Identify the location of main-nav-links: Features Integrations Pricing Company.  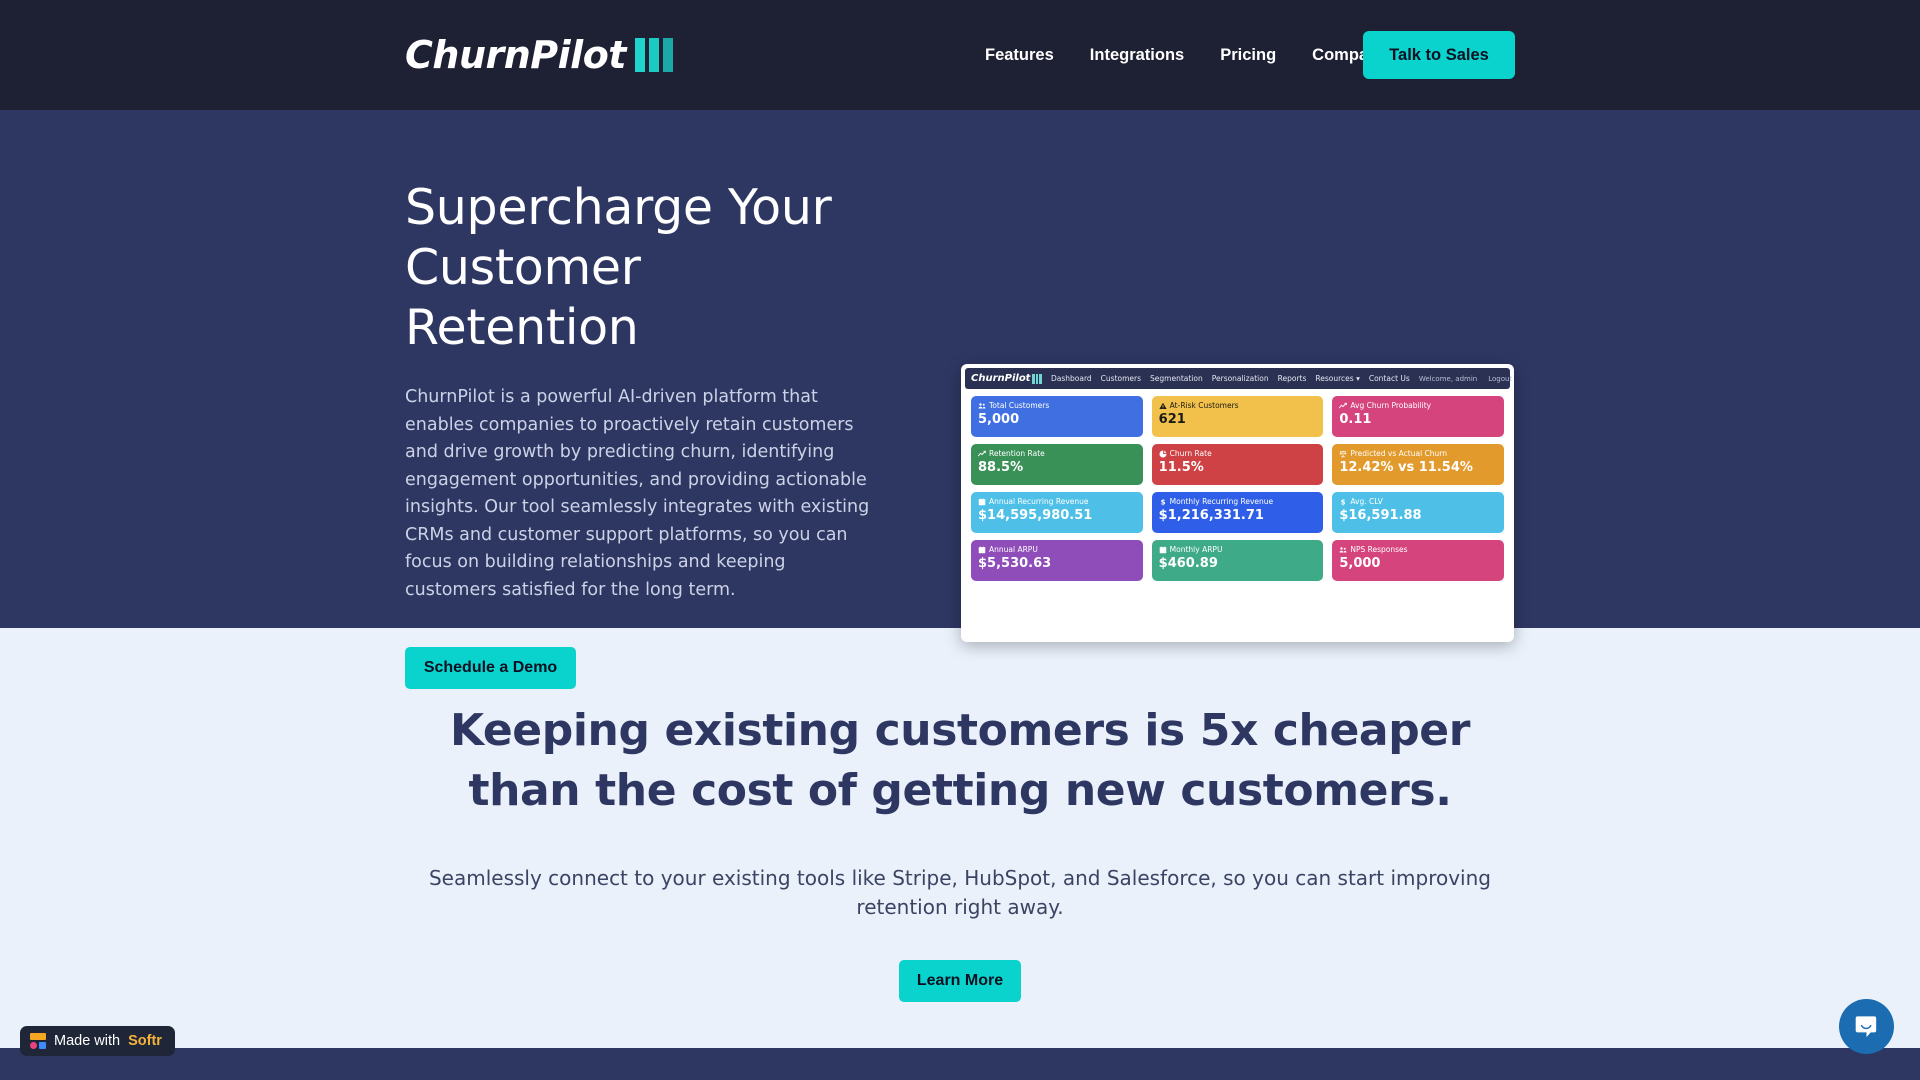
(1186, 55).